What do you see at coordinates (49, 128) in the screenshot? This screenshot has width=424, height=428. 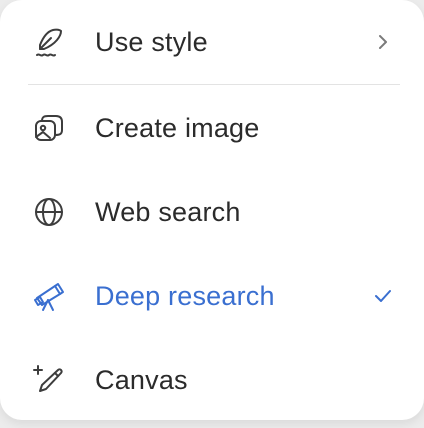 I see `image-stack-icon` at bounding box center [49, 128].